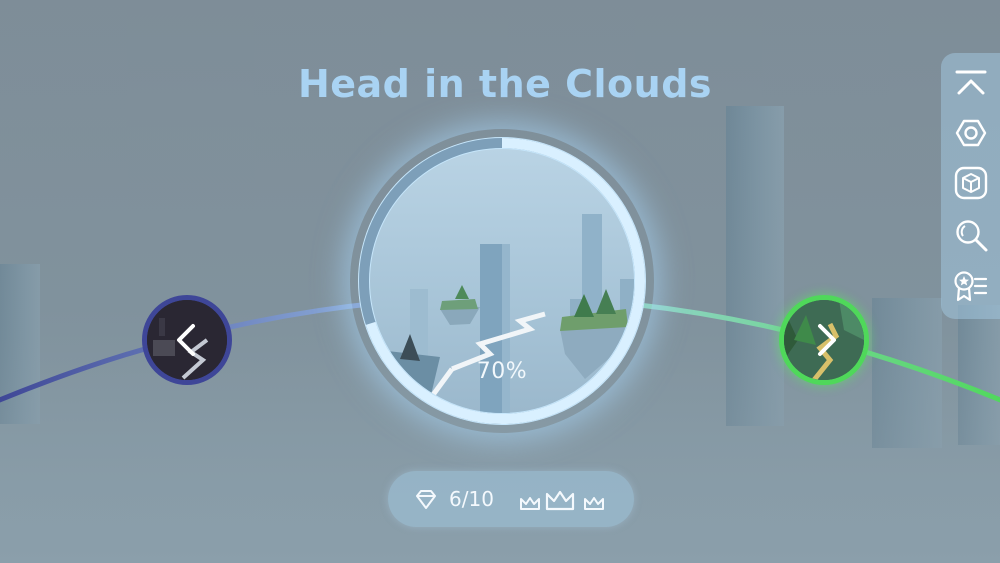 The image size is (1000, 563). What do you see at coordinates (971, 287) in the screenshot?
I see `achievements-icon` at bounding box center [971, 287].